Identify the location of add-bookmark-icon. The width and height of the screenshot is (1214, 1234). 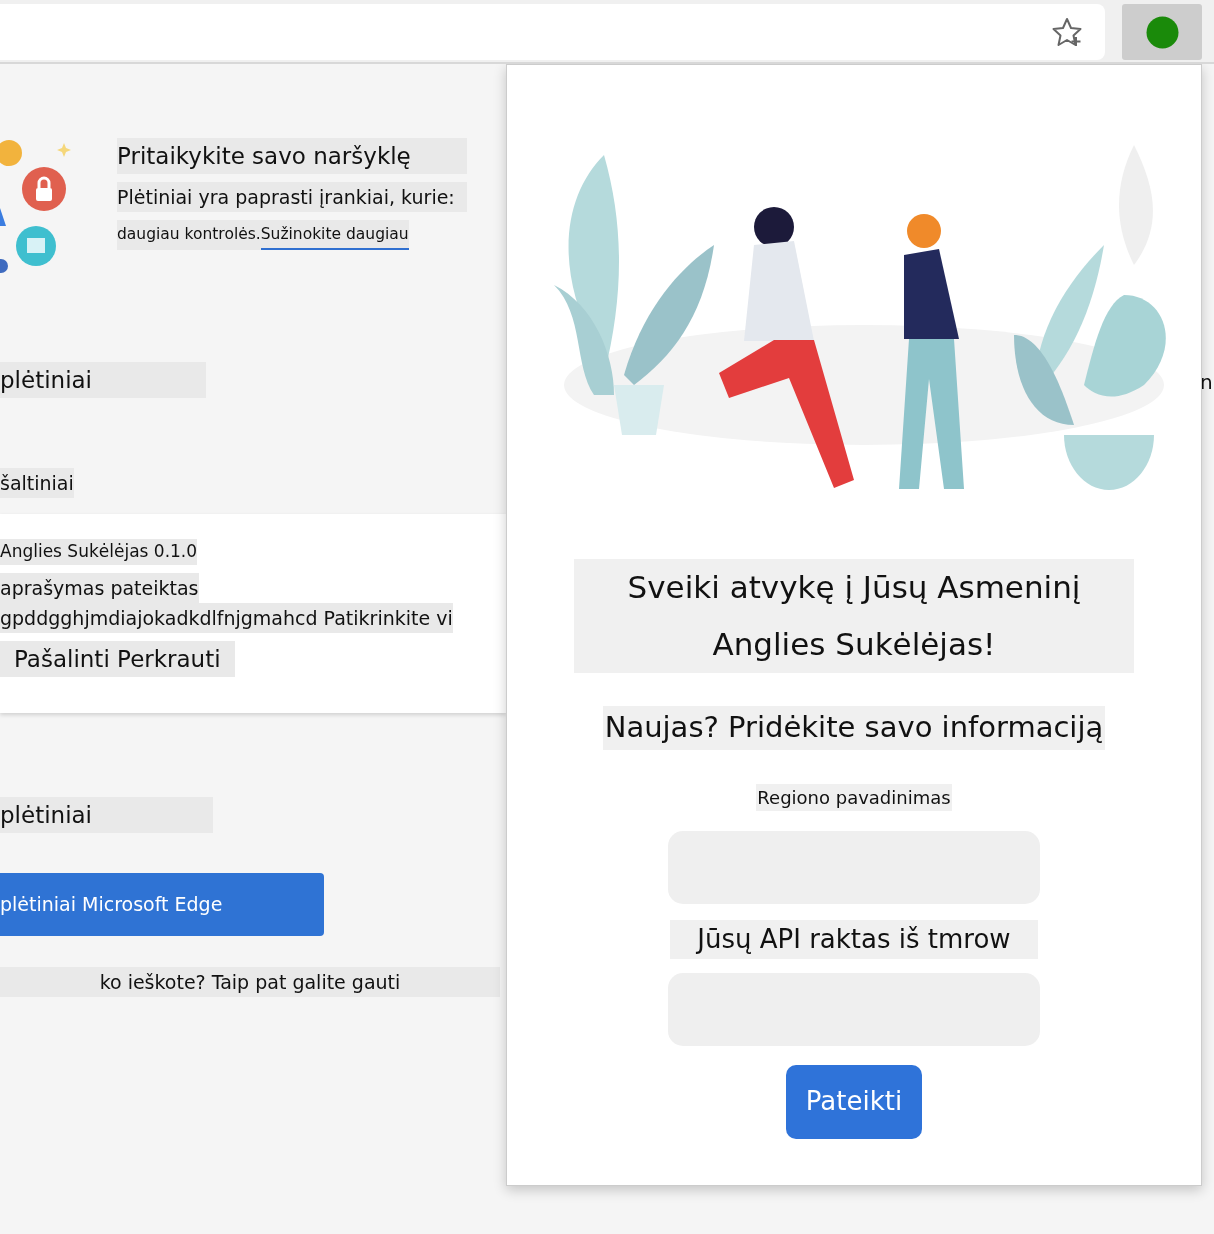
(1067, 32).